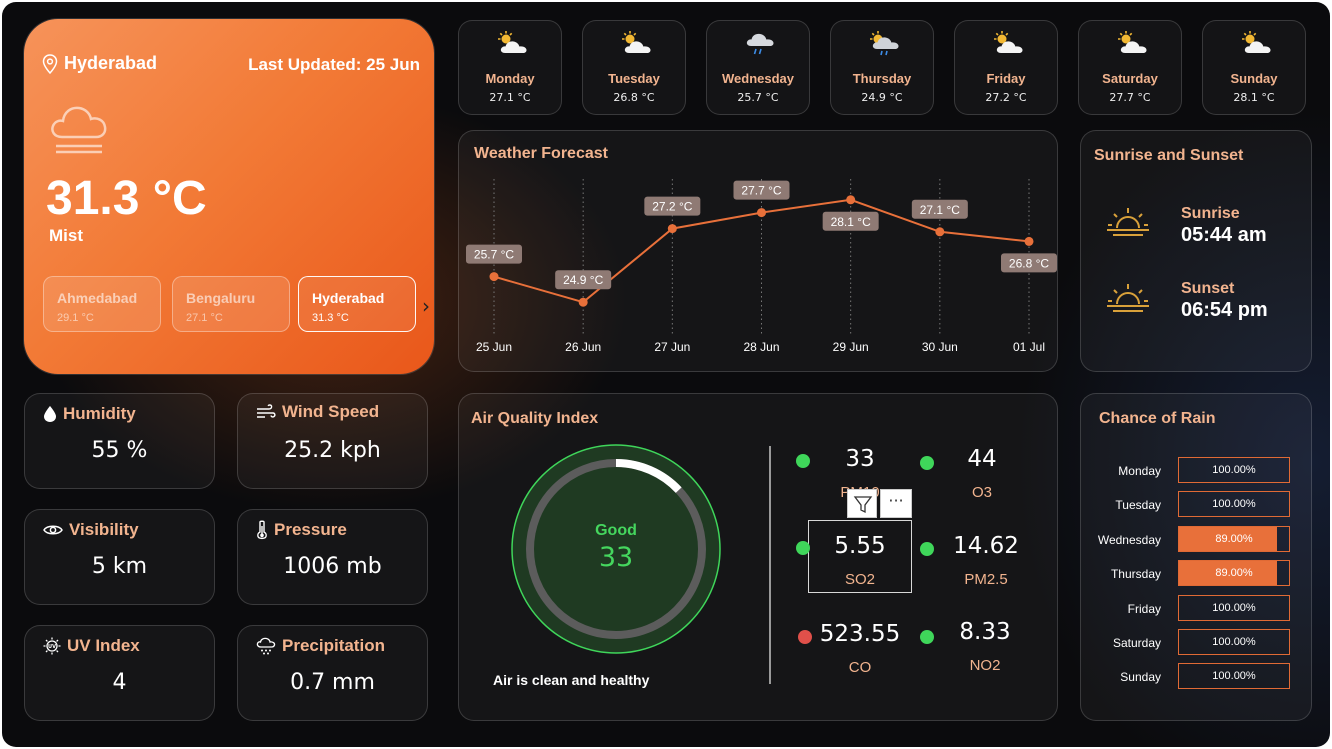 The image size is (1332, 749). Describe the element at coordinates (851, 222) in the screenshot. I see `data-label: 28.1 °C` at that location.